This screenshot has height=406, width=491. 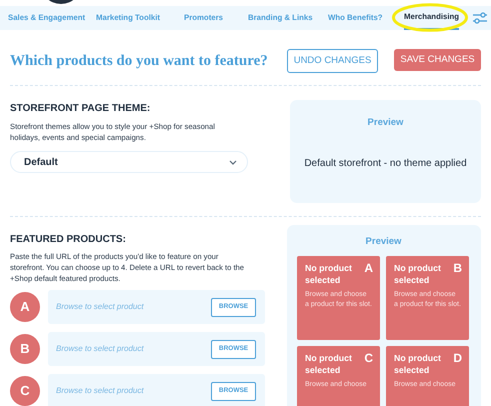 I want to click on chevron-down-icon, so click(x=233, y=162).